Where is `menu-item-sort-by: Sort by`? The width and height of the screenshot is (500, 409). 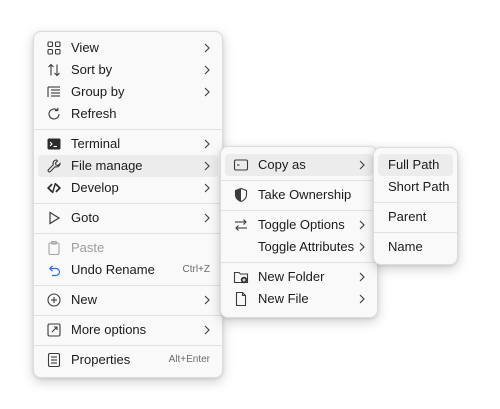
menu-item-sort-by: Sort by is located at coordinates (128, 70).